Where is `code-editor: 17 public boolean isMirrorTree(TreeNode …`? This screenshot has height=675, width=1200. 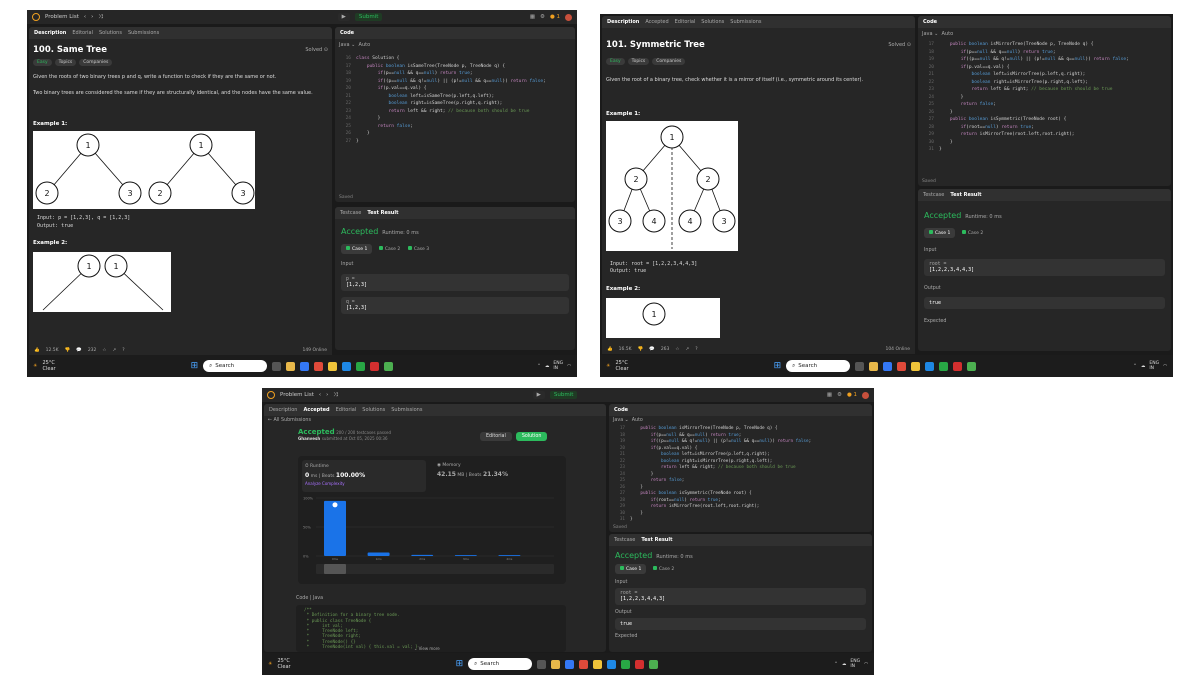
code-editor: 17 public boolean isMirrorTree(TreeNode … is located at coordinates (1024, 97).